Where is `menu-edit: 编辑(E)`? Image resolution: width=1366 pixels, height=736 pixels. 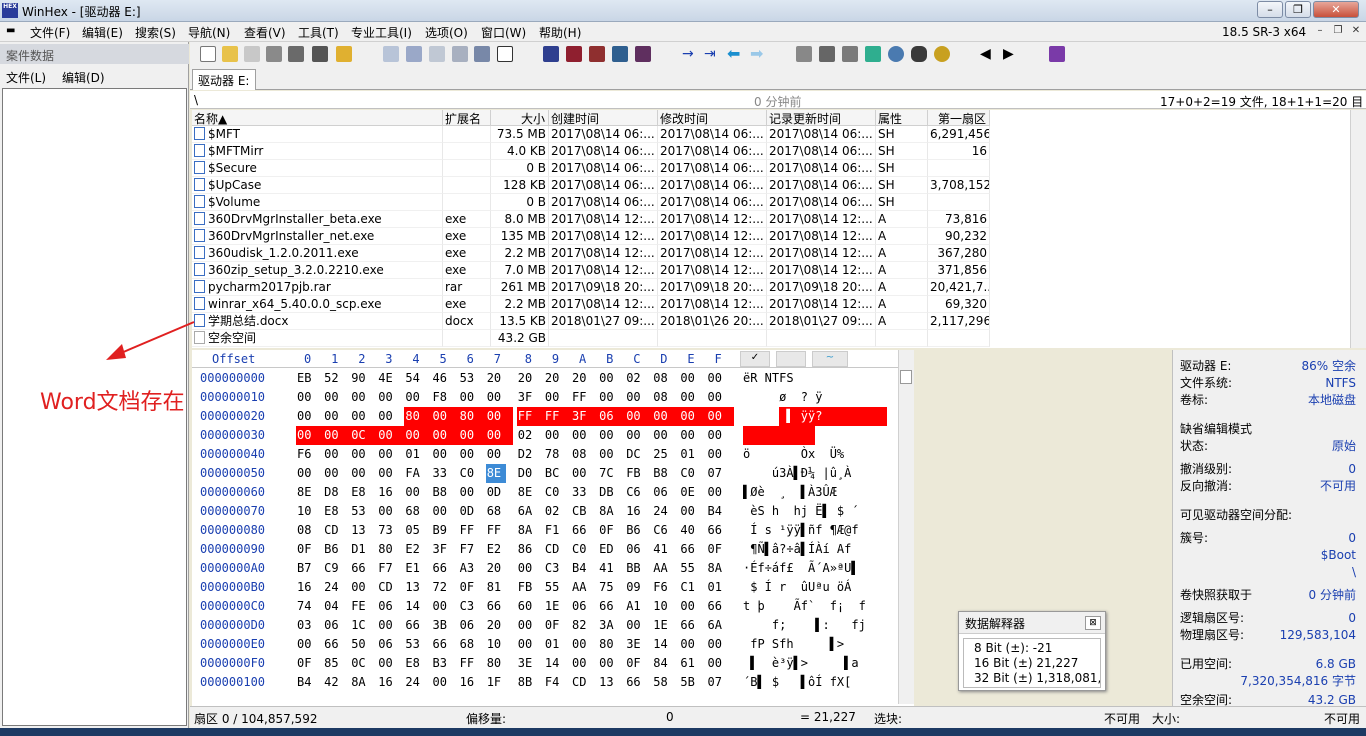 menu-edit: 编辑(E) is located at coordinates (102, 32).